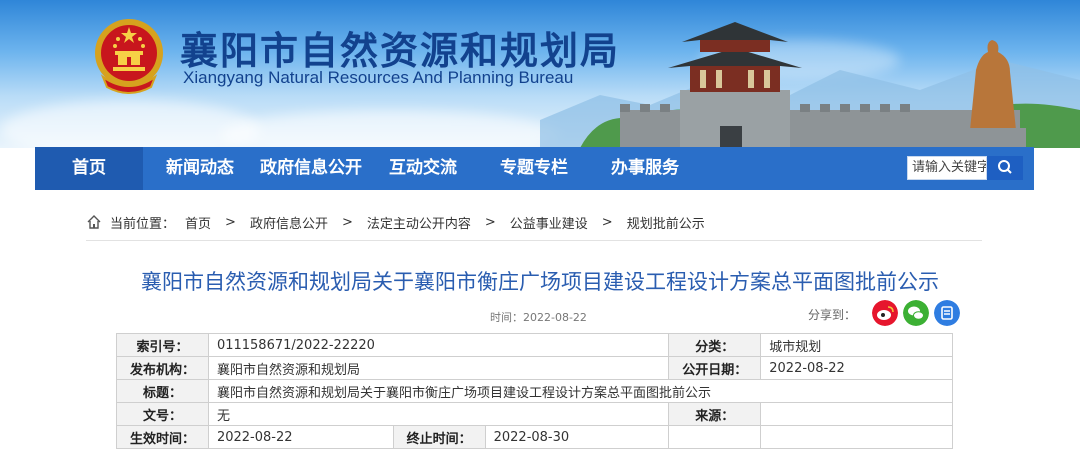 Image resolution: width=1080 pixels, height=463 pixels. What do you see at coordinates (947, 168) in the screenshot?
I see `search-input: 请输入关键字` at bounding box center [947, 168].